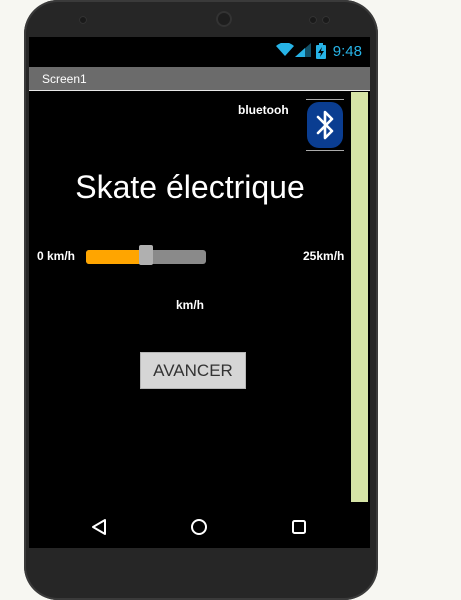  What do you see at coordinates (190, 187) in the screenshot?
I see `app-title: Skate électrique` at bounding box center [190, 187].